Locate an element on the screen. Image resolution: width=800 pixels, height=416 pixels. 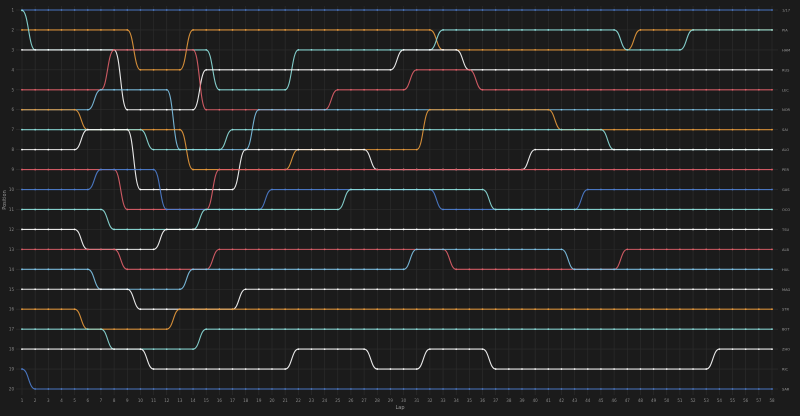
x-tick-label: 9 is located at coordinates (127, 400).